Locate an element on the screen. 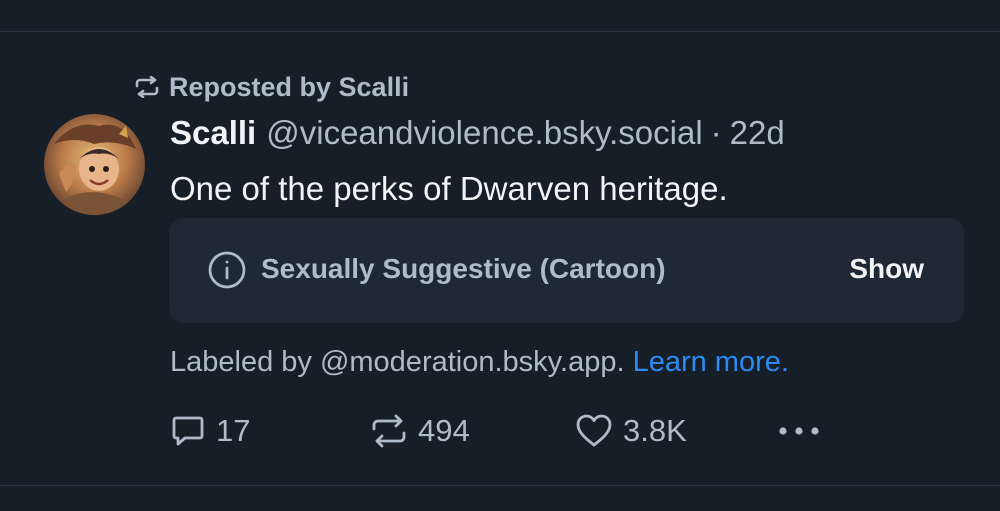 The image size is (1000, 511). author-handle: @viceandviolence.bsky.social is located at coordinates (484, 133).